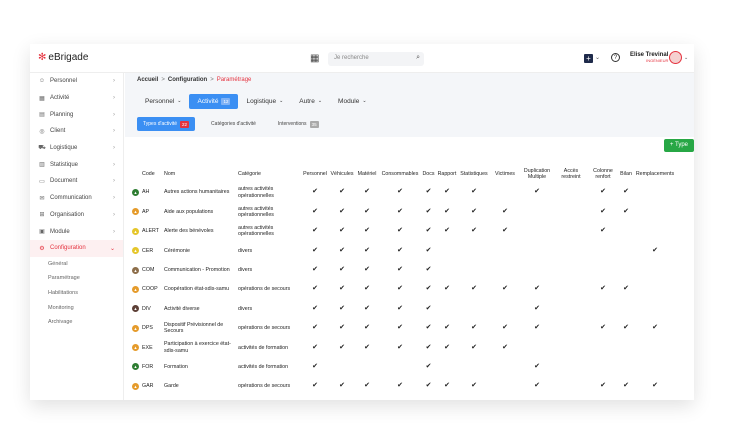 The width and height of the screenshot is (730, 435). I want to click on search-input: Je recherche ⌕, so click(376, 59).